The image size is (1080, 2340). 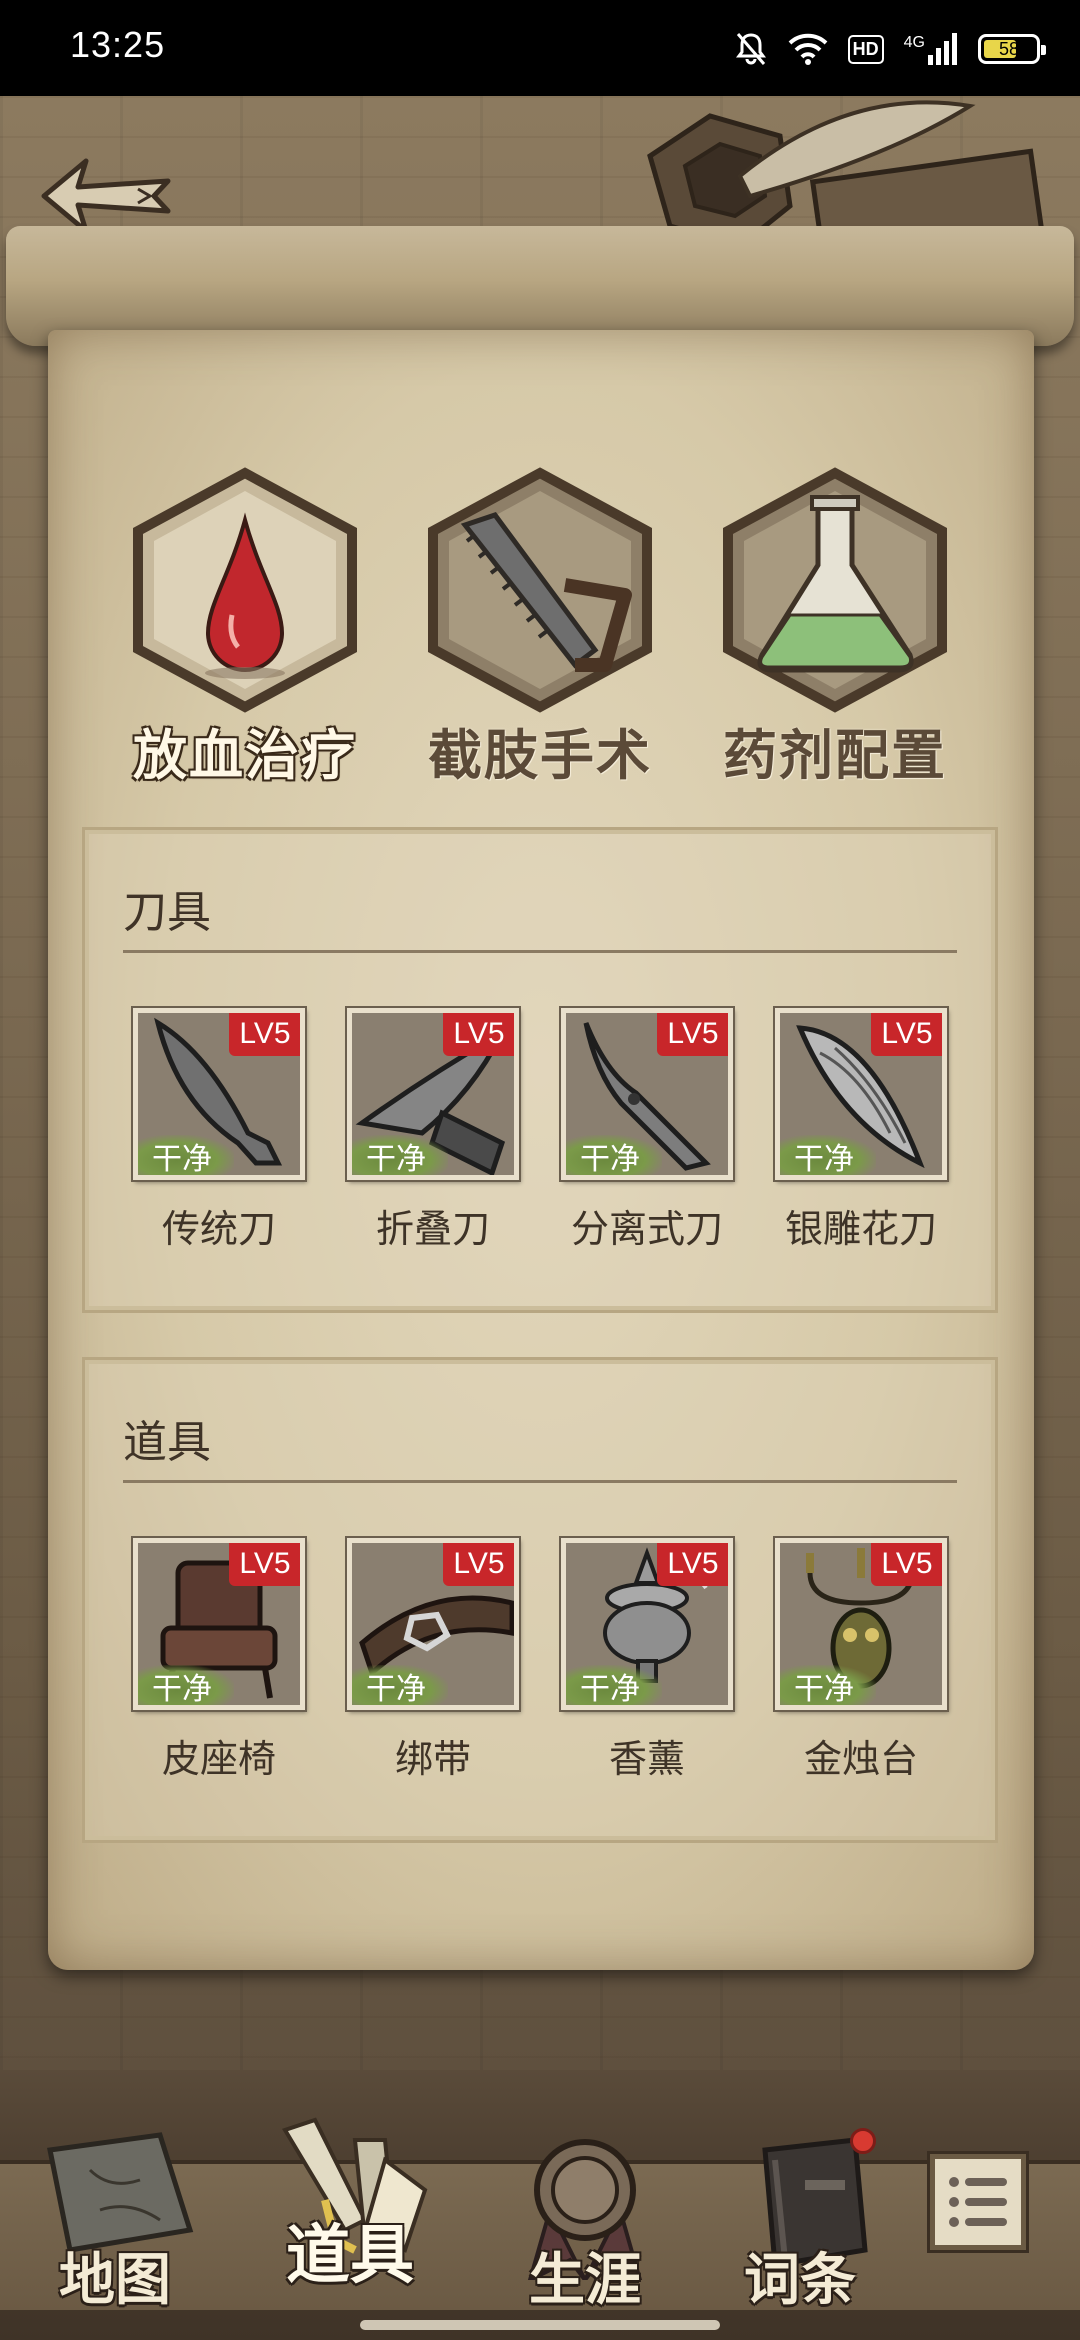 I want to click on item-strap: LV5 干净 绑带, so click(x=433, y=1659).